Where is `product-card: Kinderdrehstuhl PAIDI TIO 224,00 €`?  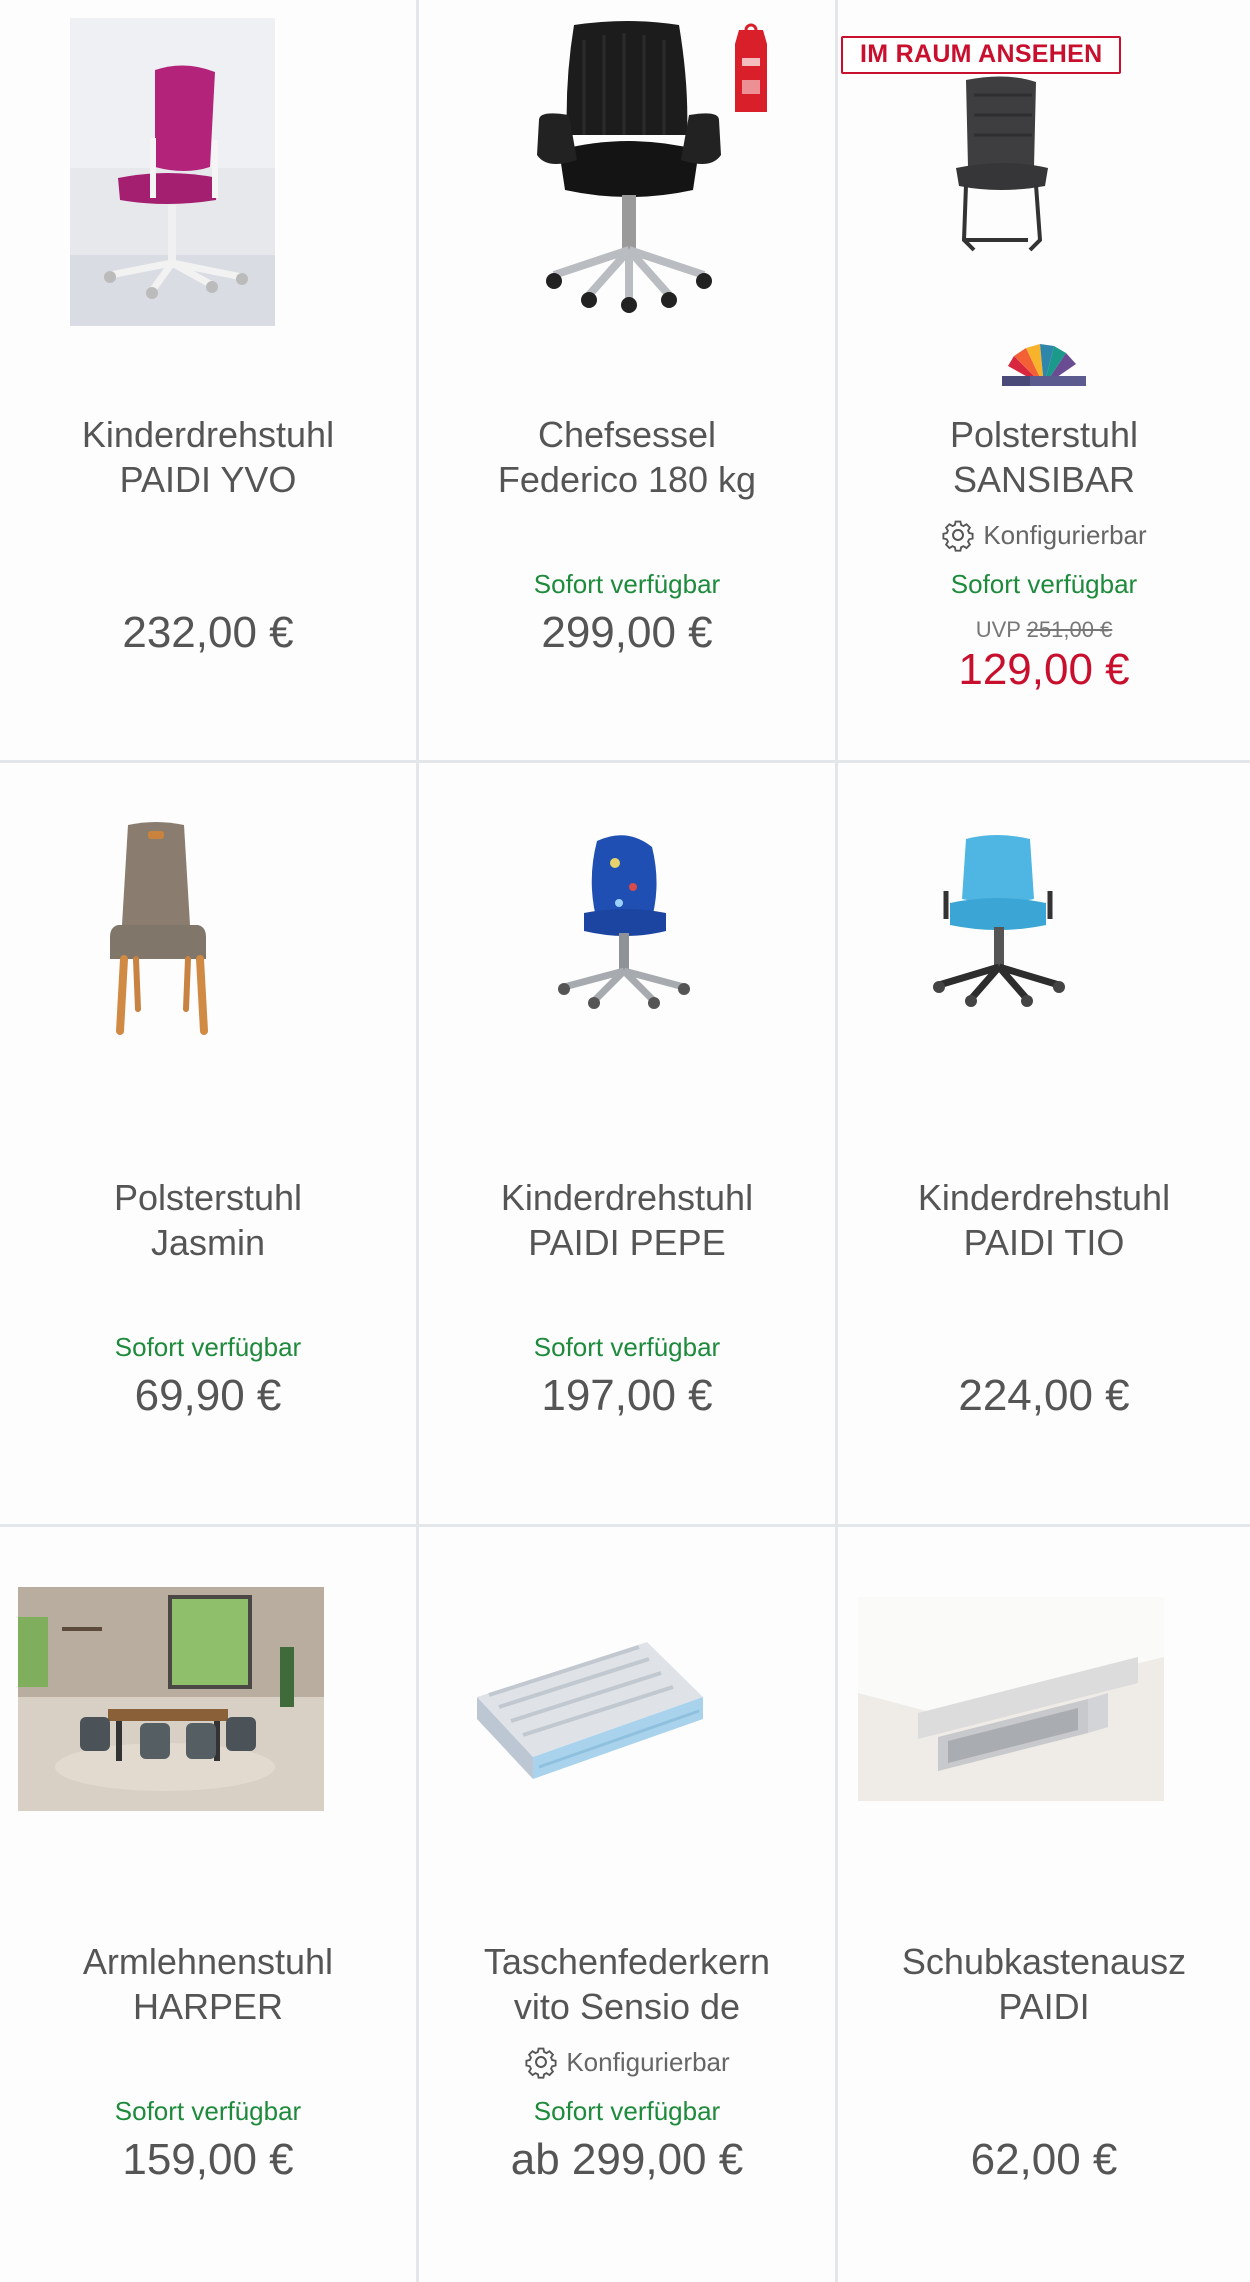 product-card: Kinderdrehstuhl PAIDI TIO 224,00 € is located at coordinates (1044, 1145).